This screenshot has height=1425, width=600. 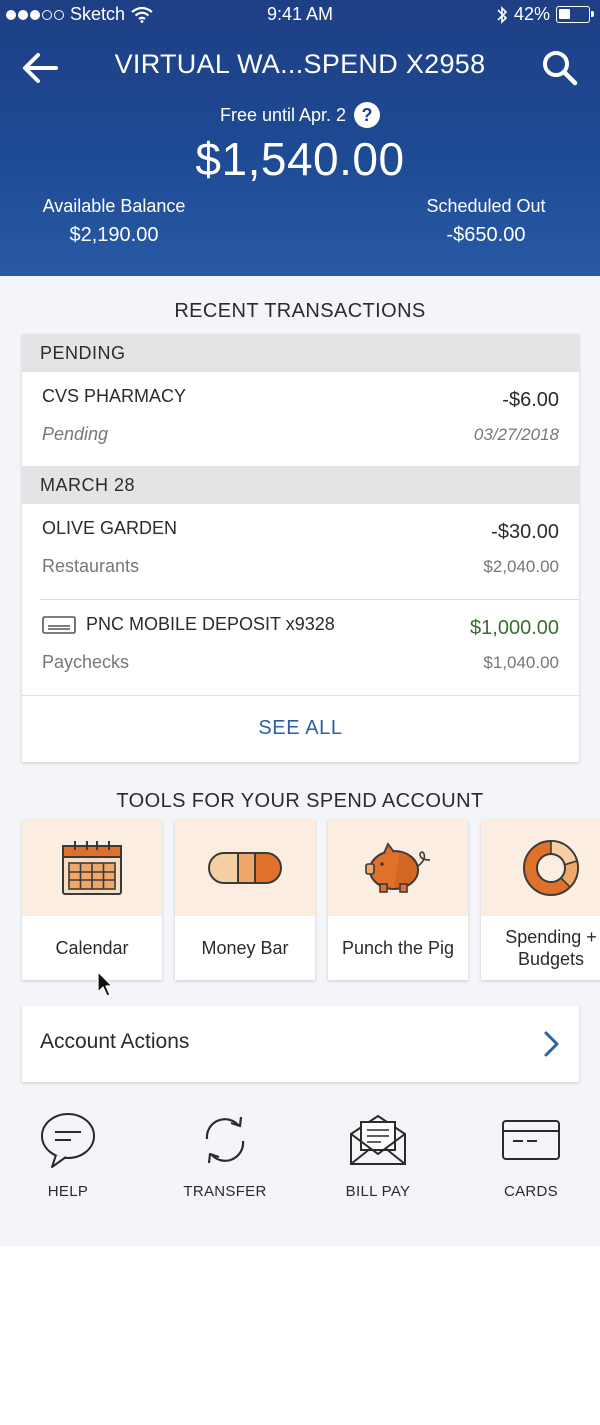 What do you see at coordinates (516, 434) in the screenshot?
I see `transaction-date: 03/27/2018` at bounding box center [516, 434].